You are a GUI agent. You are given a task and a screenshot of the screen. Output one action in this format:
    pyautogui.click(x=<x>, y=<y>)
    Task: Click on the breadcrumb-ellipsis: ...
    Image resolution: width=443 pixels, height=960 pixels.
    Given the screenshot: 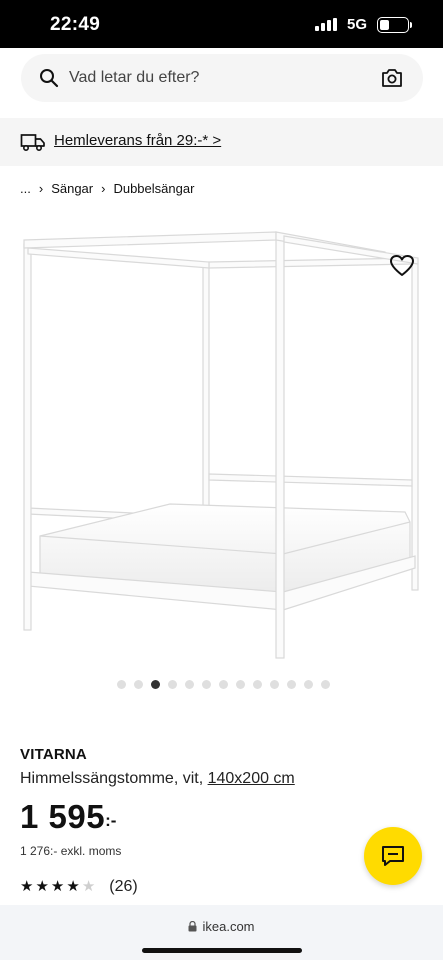 What is the action you would take?
    pyautogui.click(x=25, y=188)
    